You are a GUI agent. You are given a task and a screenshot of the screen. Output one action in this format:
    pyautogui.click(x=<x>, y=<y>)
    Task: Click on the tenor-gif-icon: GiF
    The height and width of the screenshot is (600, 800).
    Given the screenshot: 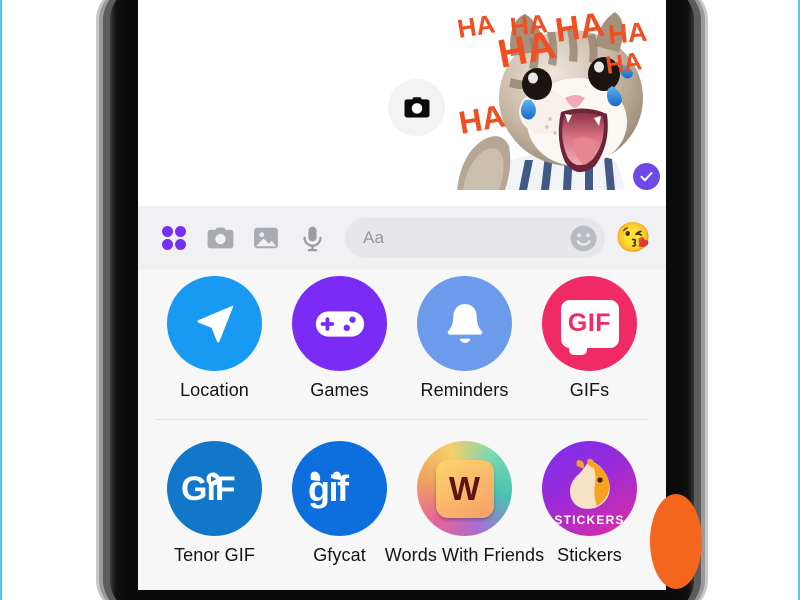 What is the action you would take?
    pyautogui.click(x=208, y=489)
    